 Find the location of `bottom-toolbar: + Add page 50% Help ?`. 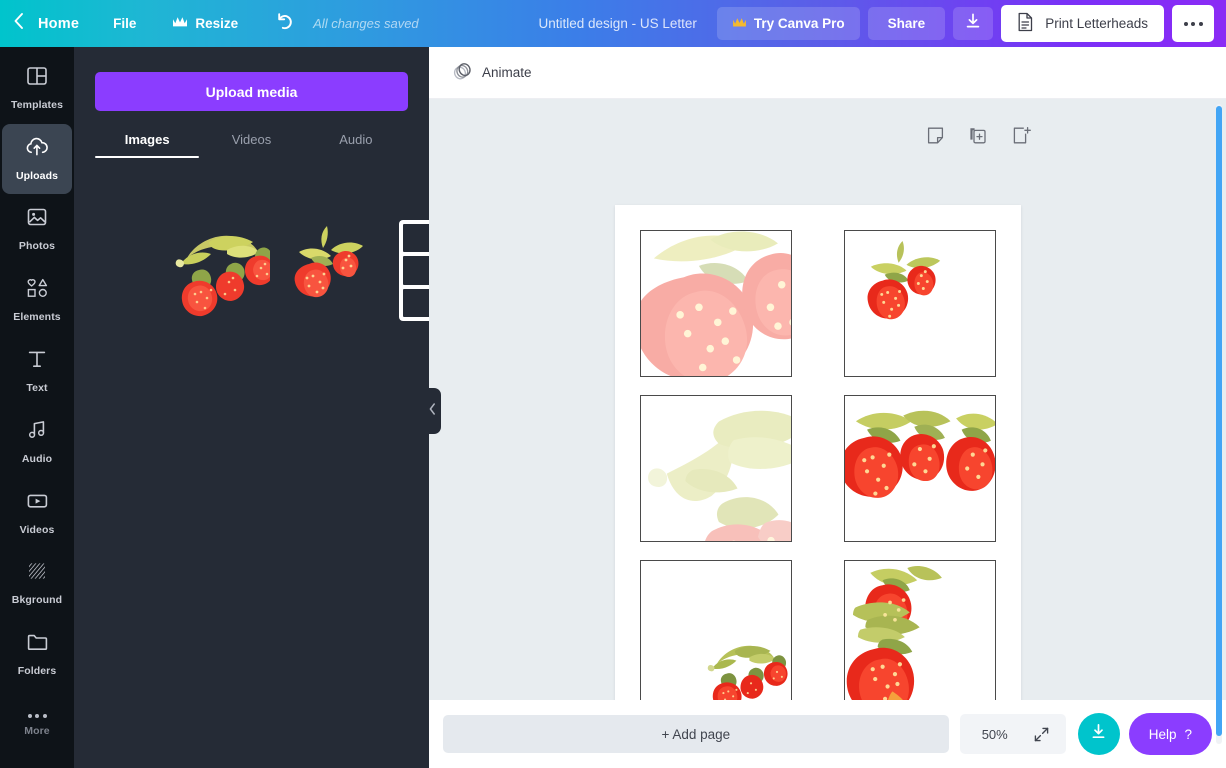

bottom-toolbar: + Add page 50% Help ? is located at coordinates (827, 734).